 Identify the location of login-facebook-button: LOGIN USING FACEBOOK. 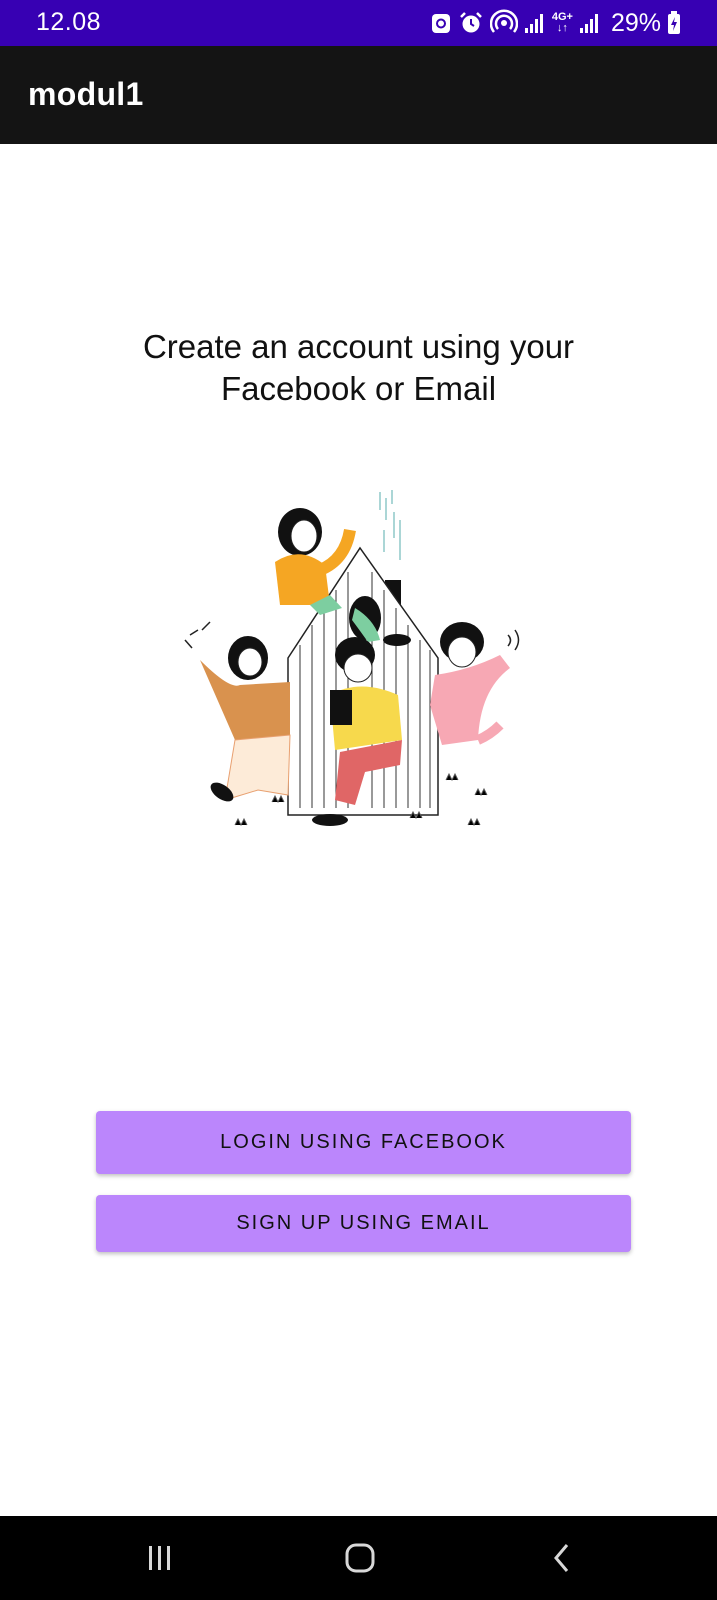
(363, 1142).